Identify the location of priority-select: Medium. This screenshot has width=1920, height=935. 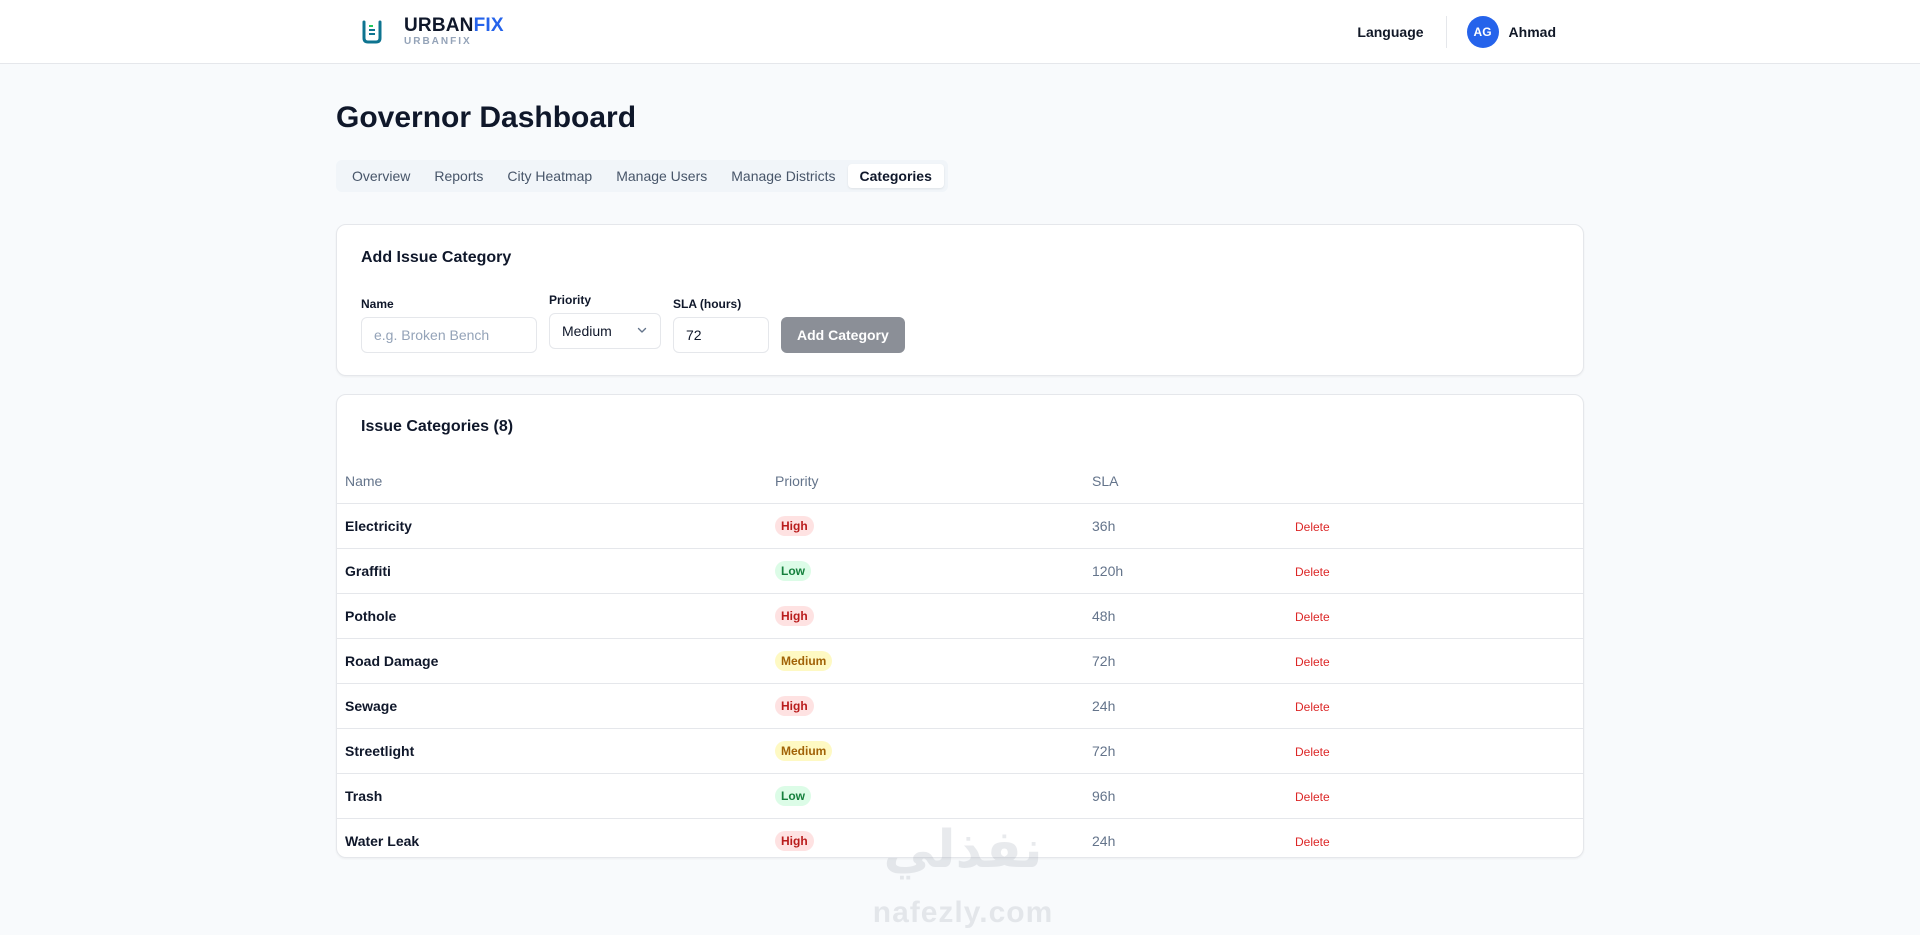
(605, 331).